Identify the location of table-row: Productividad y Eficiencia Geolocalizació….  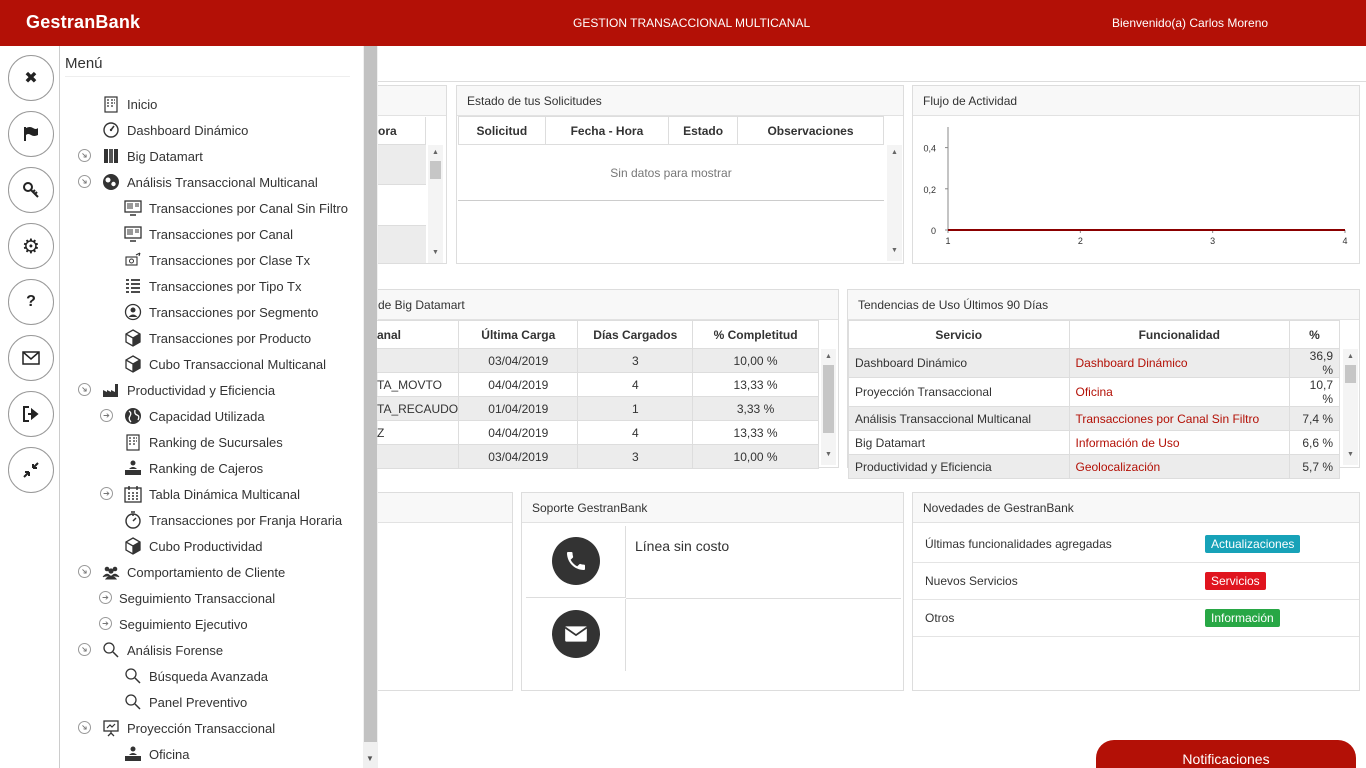
(1094, 466).